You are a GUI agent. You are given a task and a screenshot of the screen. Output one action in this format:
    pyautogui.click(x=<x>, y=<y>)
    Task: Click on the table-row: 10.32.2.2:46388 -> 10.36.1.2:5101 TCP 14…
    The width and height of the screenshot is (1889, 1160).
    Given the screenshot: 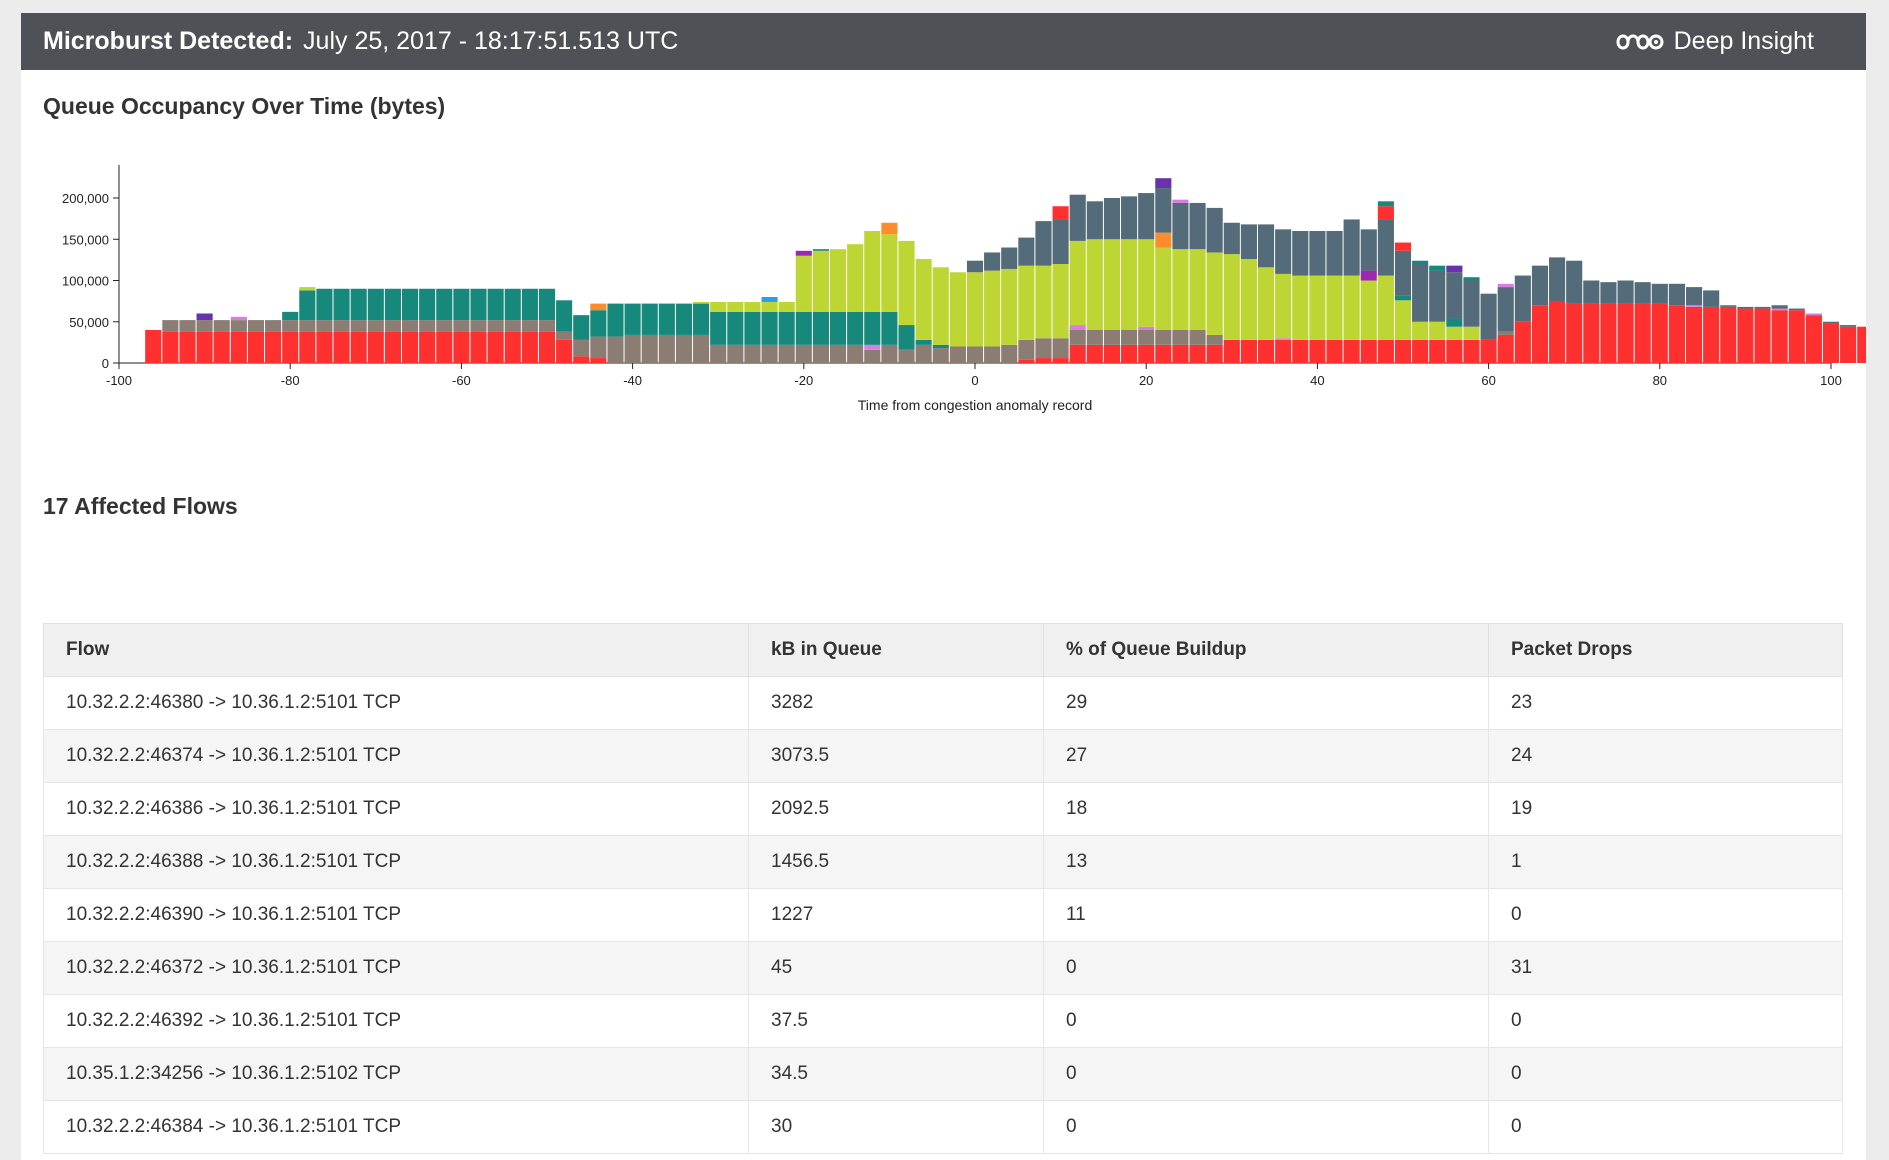 What is the action you would take?
    pyautogui.click(x=943, y=862)
    